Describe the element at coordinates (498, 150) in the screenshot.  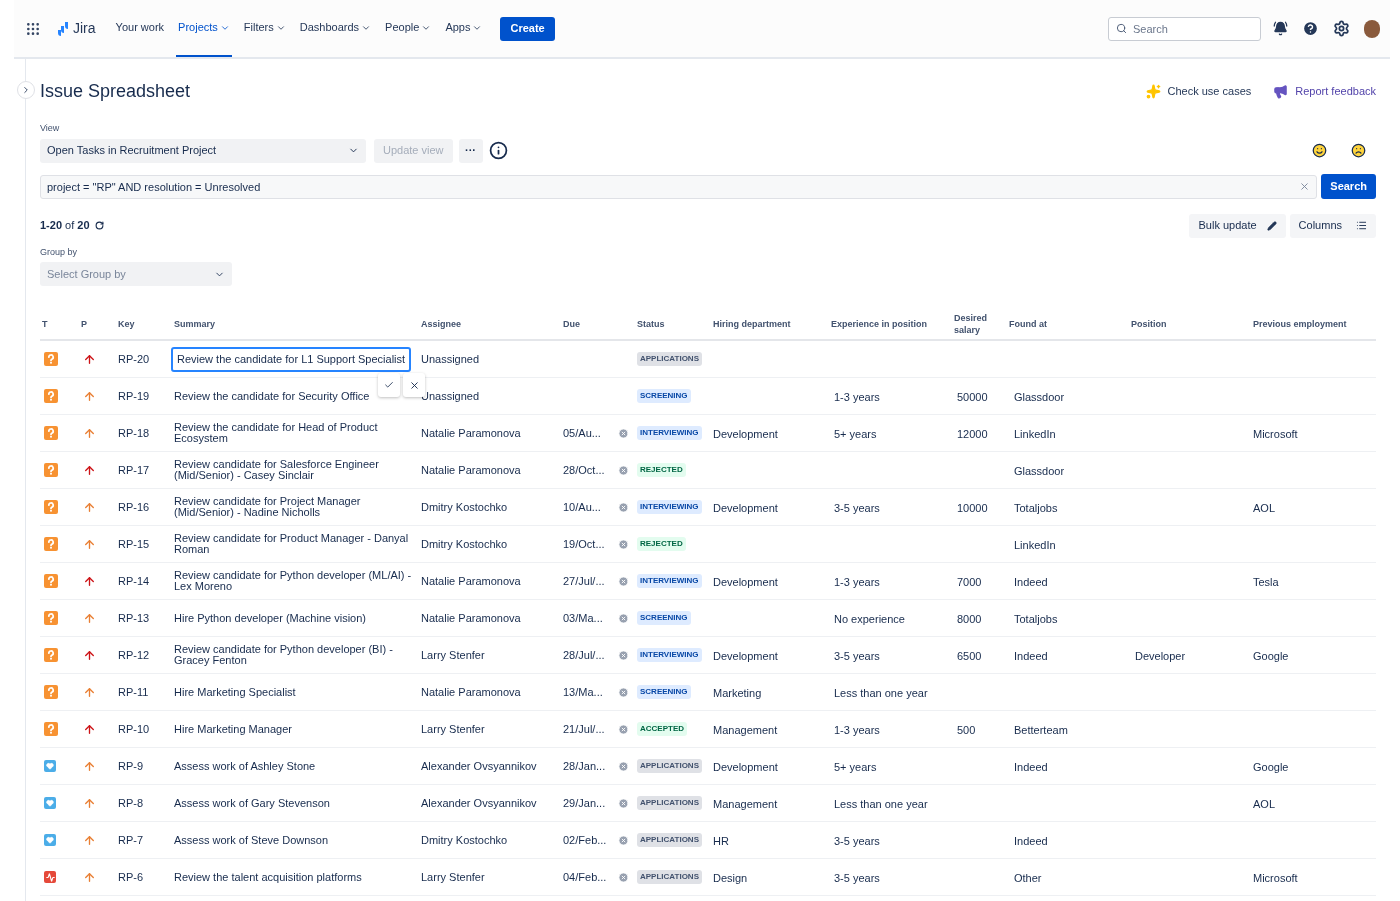
I see `info-icon` at that location.